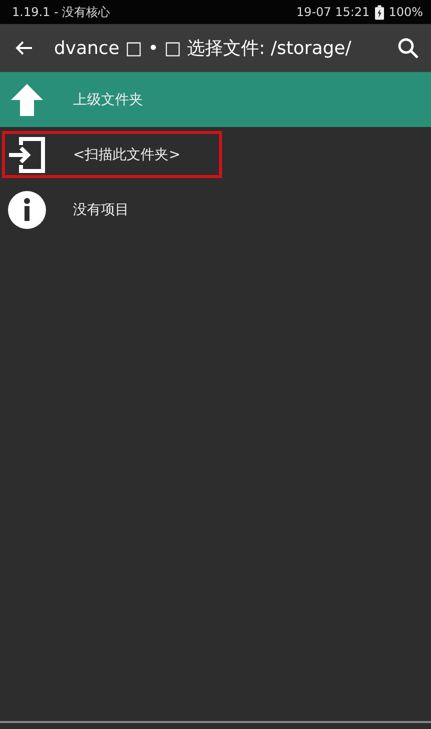 The width and height of the screenshot is (431, 729). Describe the element at coordinates (379, 12) in the screenshot. I see `battery-icon` at that location.